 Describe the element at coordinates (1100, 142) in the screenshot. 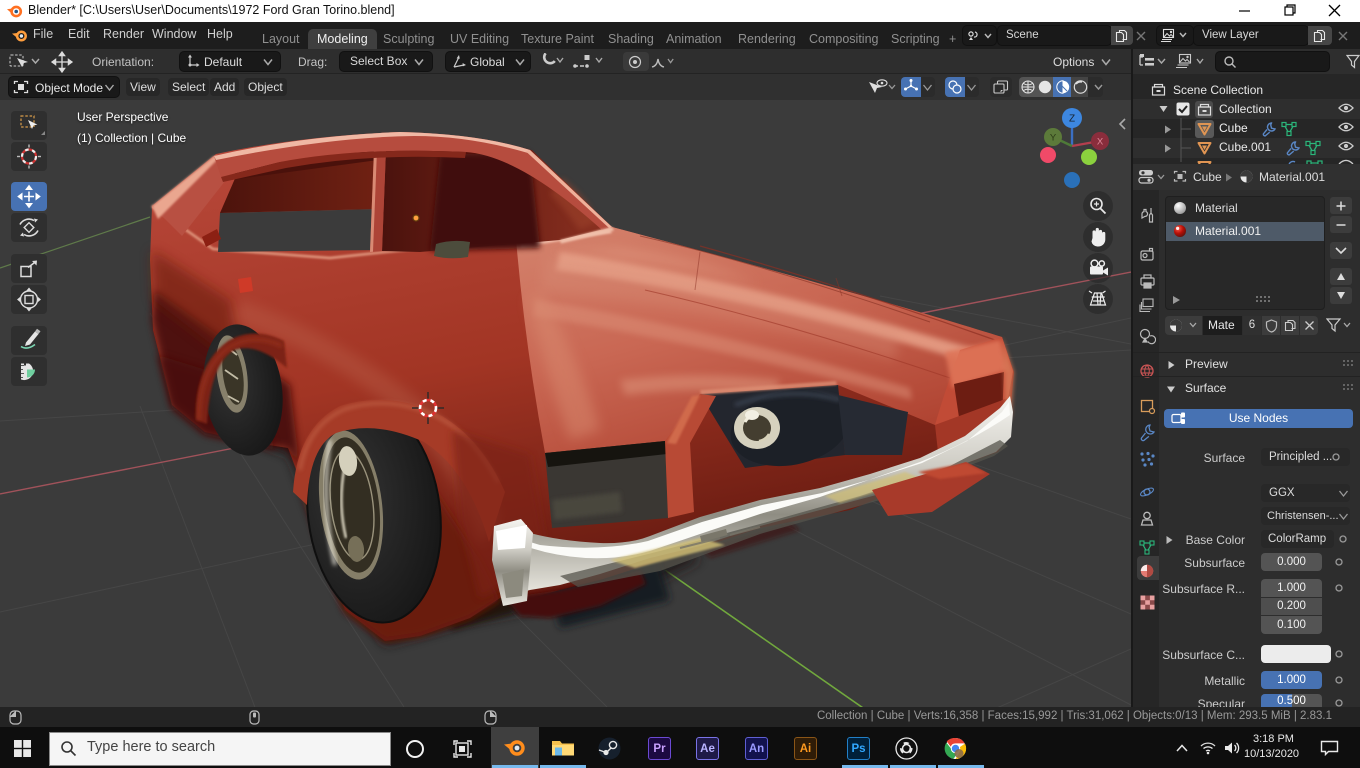

I see `svg-text: X` at that location.